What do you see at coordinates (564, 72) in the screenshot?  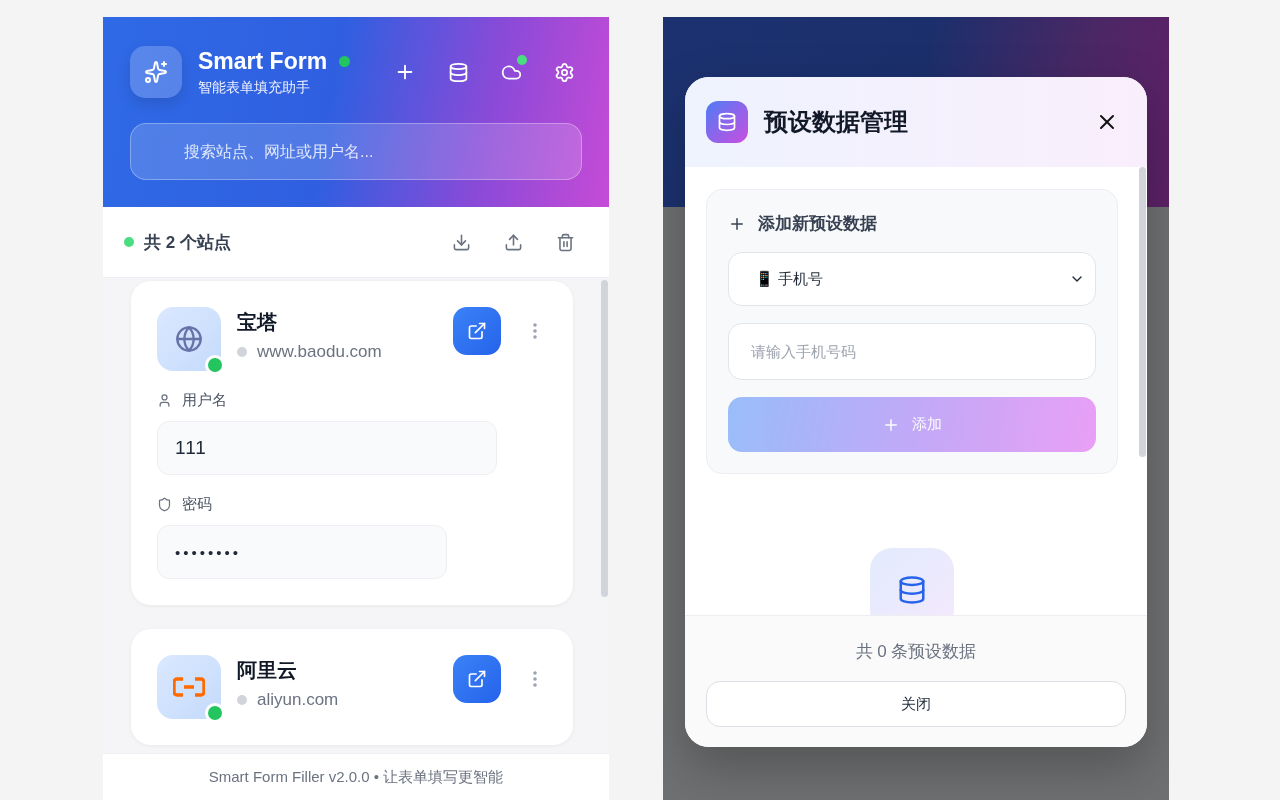 I see `settings-icon` at bounding box center [564, 72].